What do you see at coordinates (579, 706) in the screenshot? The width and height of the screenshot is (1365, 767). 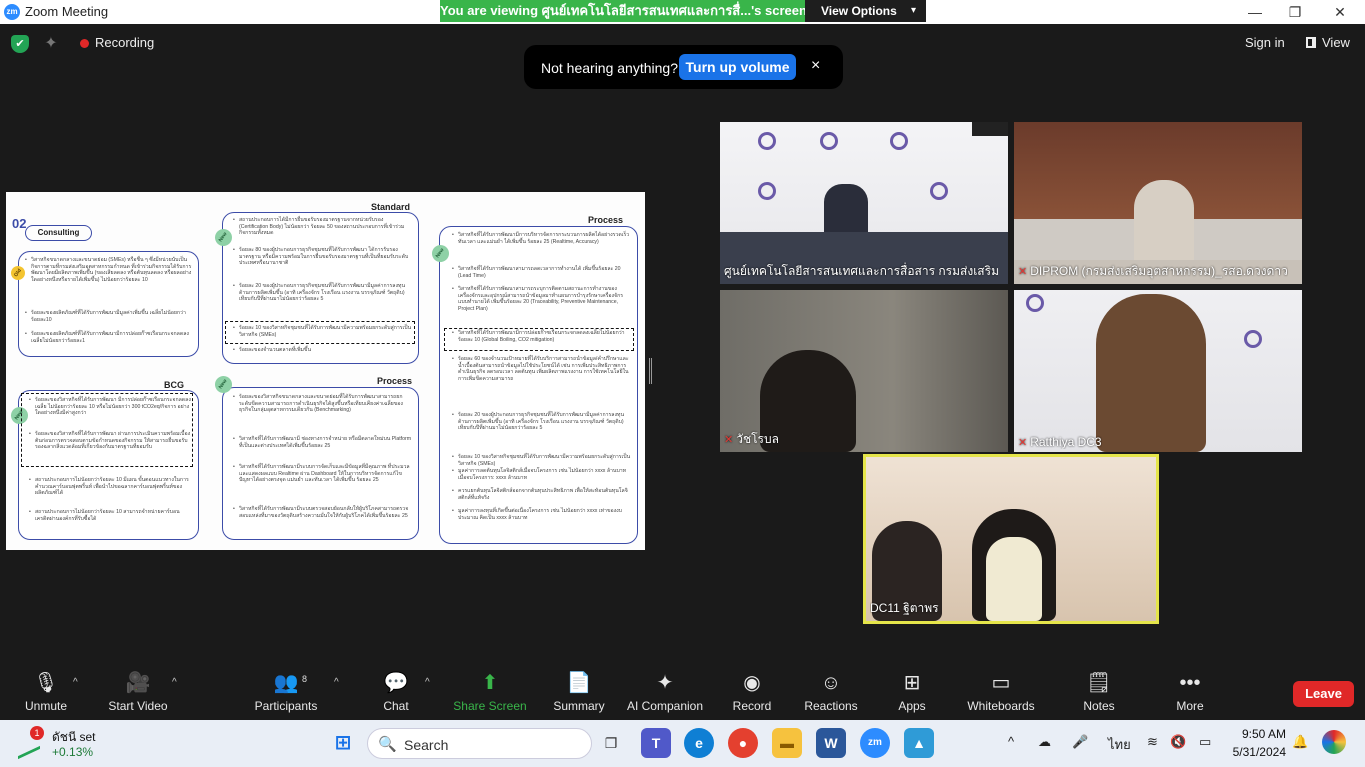 I see `summary-label: Summary` at bounding box center [579, 706].